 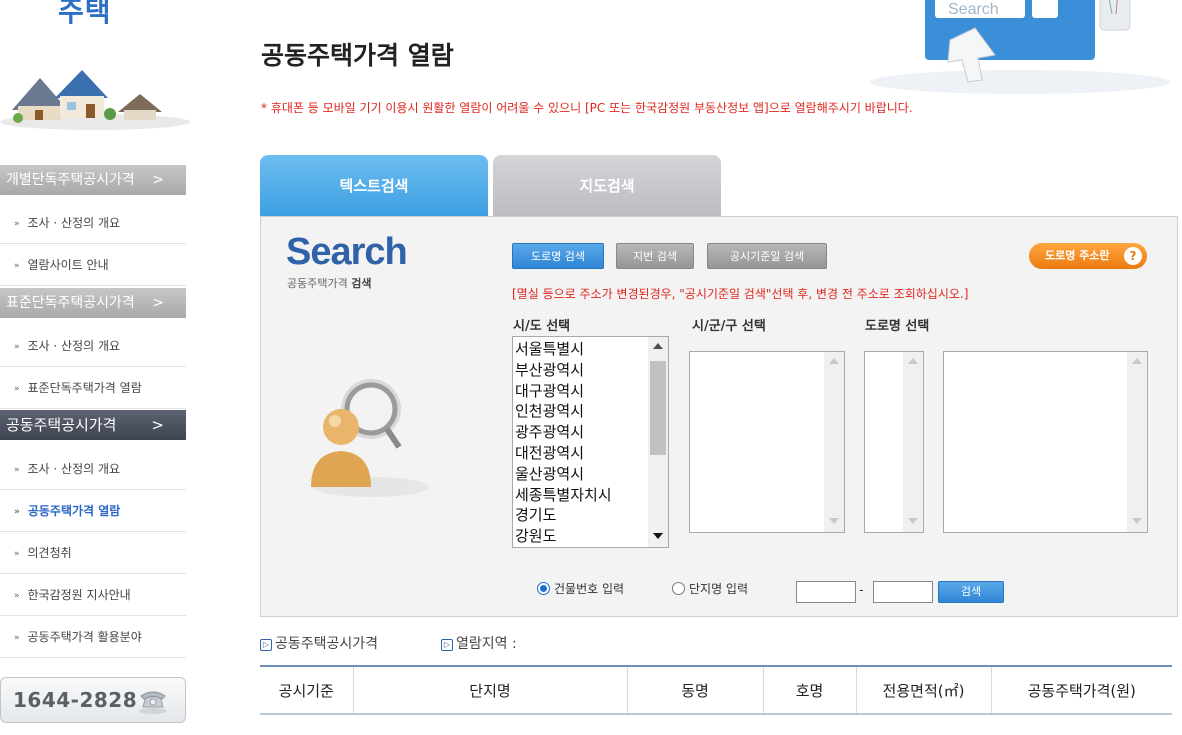 What do you see at coordinates (1133, 256) in the screenshot?
I see `help-icon: ?` at bounding box center [1133, 256].